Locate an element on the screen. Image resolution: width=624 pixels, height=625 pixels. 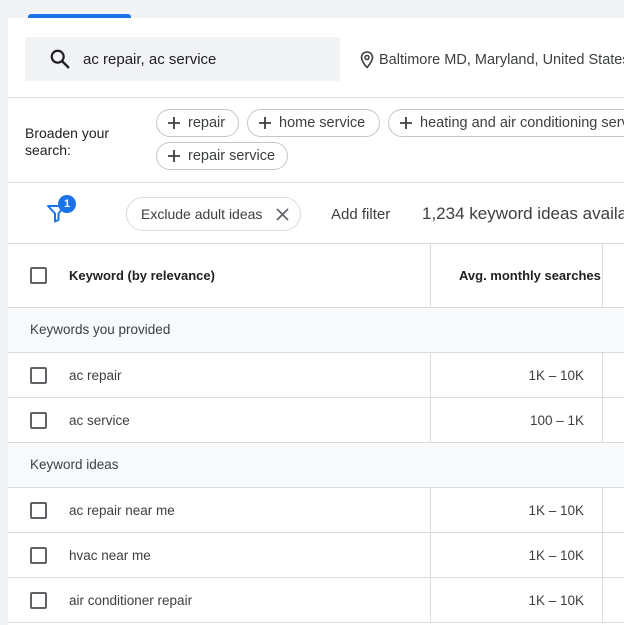
broaden-chip-label: heating and air conditioning service is located at coordinates (522, 123).